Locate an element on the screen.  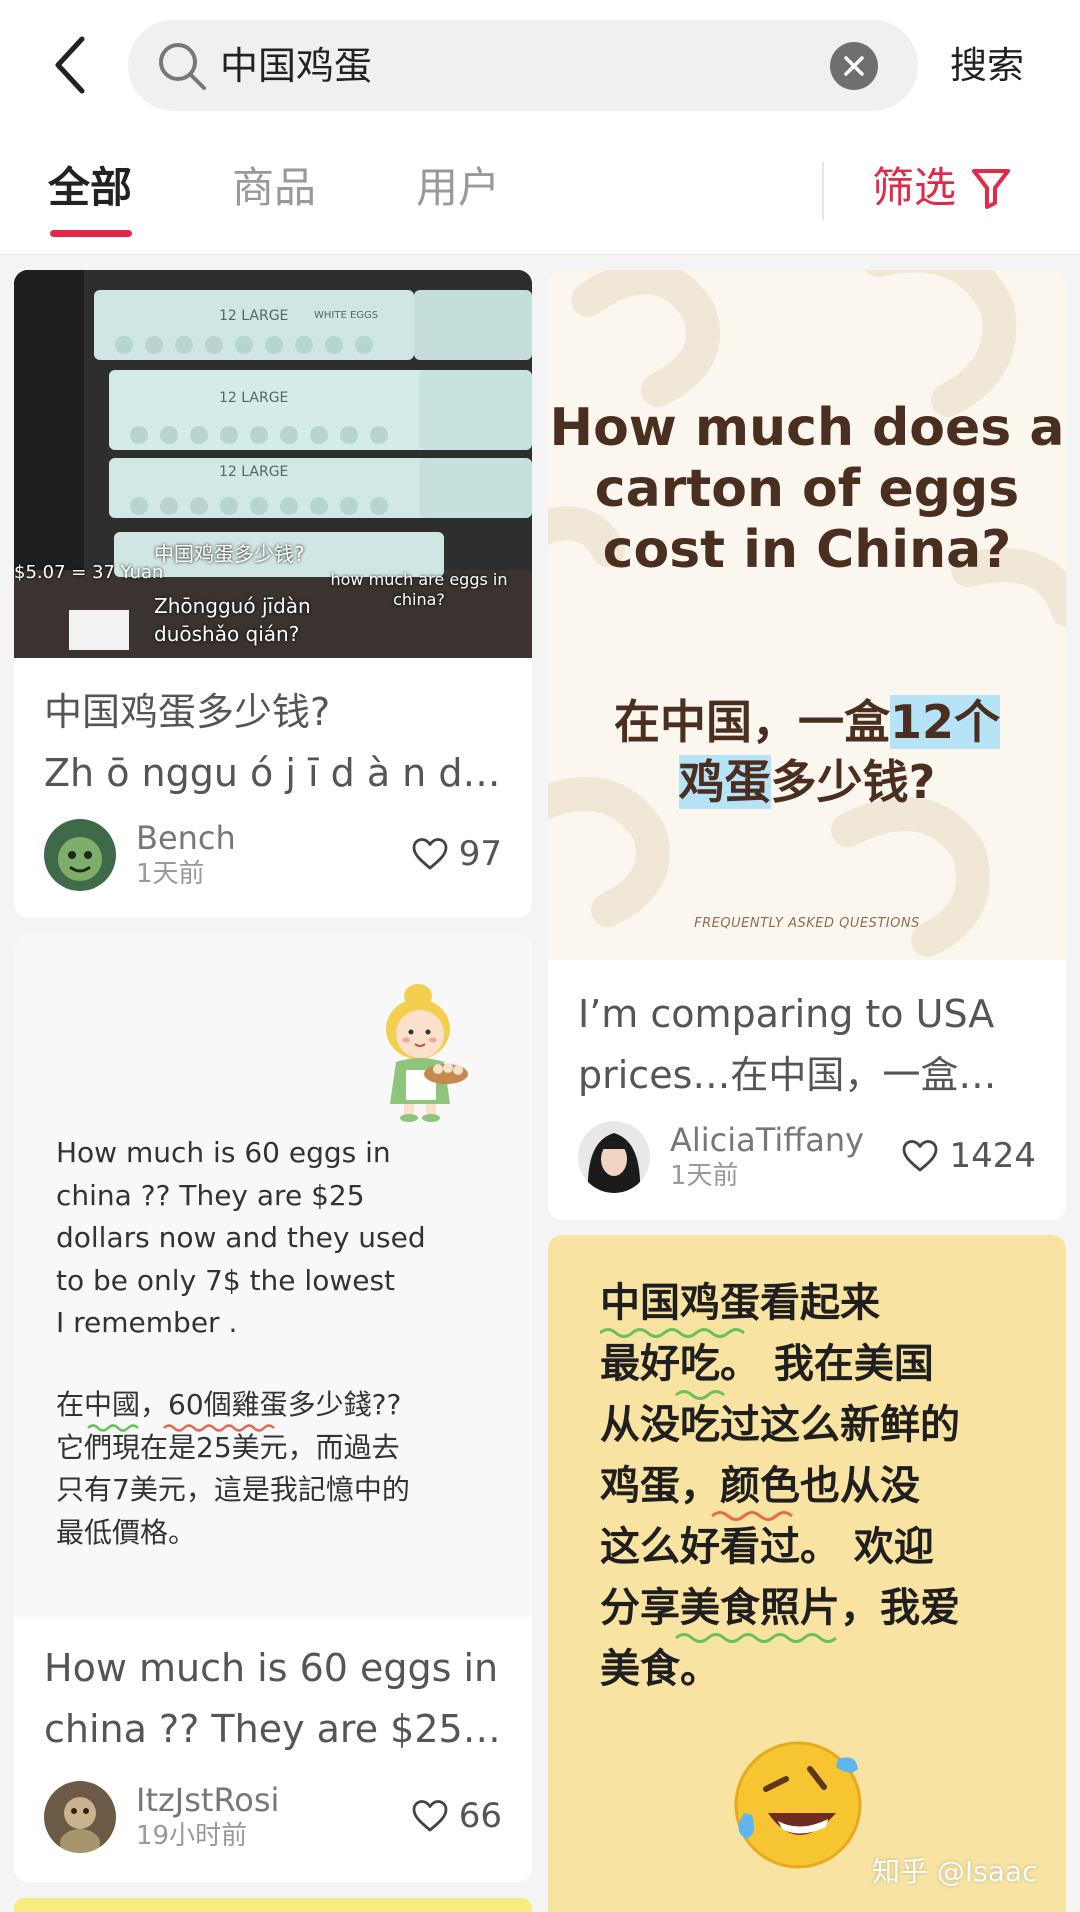
filter-funnel-icon is located at coordinates (991, 189).